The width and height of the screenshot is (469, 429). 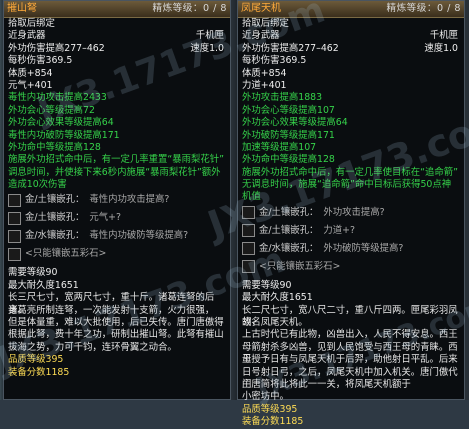 What do you see at coordinates (265, 397) in the screenshot?
I see `item-description-line: 小密坊中。` at bounding box center [265, 397].